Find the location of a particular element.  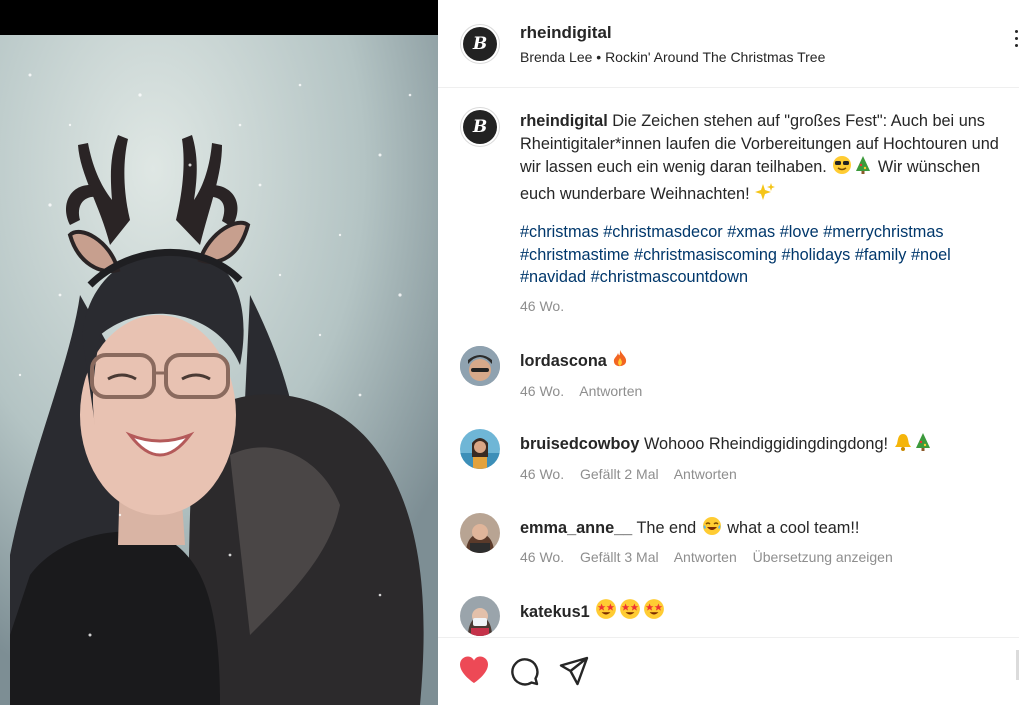

hashtag-link: #xmas is located at coordinates (751, 232).